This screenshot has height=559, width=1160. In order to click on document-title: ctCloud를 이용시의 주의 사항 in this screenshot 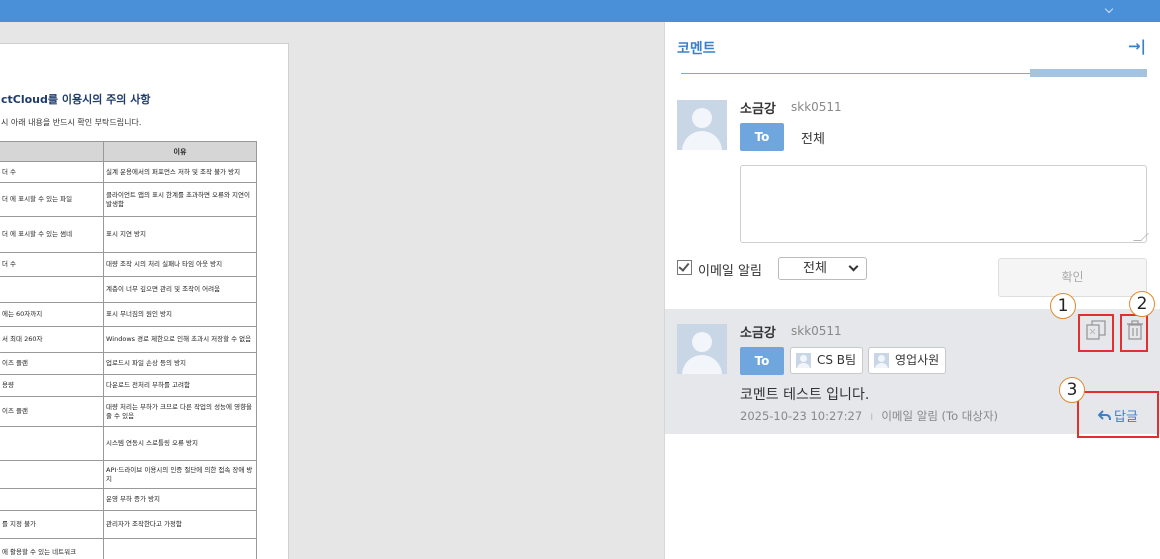, I will do `click(76, 99)`.